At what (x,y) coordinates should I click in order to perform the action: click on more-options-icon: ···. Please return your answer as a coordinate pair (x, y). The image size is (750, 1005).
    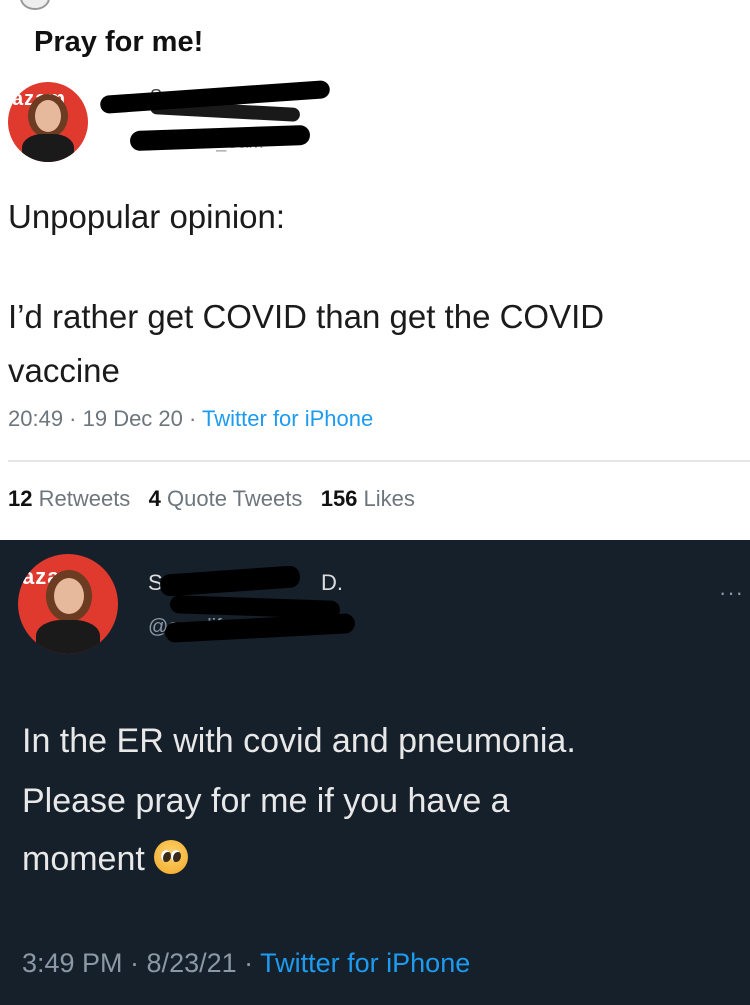
    Looking at the image, I should click on (731, 593).